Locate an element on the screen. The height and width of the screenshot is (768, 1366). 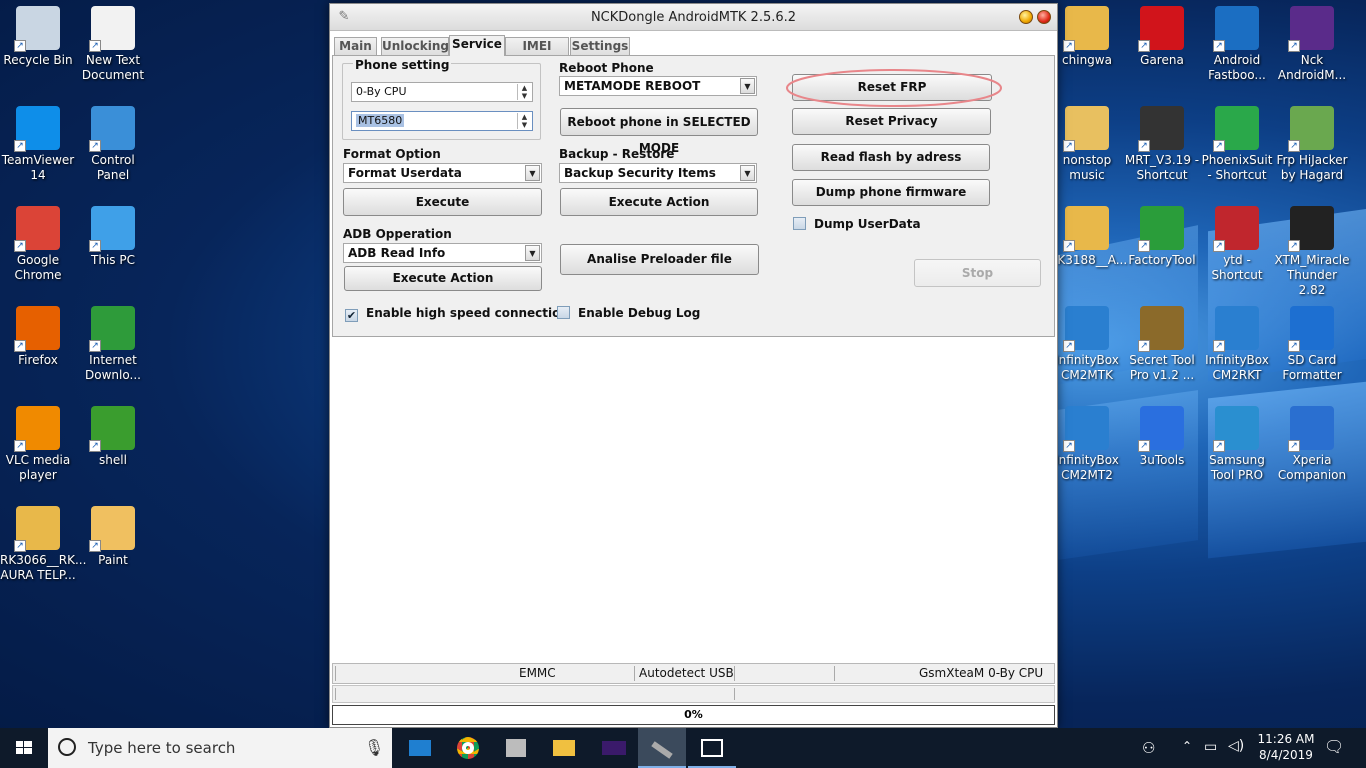
desktop-icon: ↗ InfinityBox CM2RKT is located at coordinates (1237, 350).